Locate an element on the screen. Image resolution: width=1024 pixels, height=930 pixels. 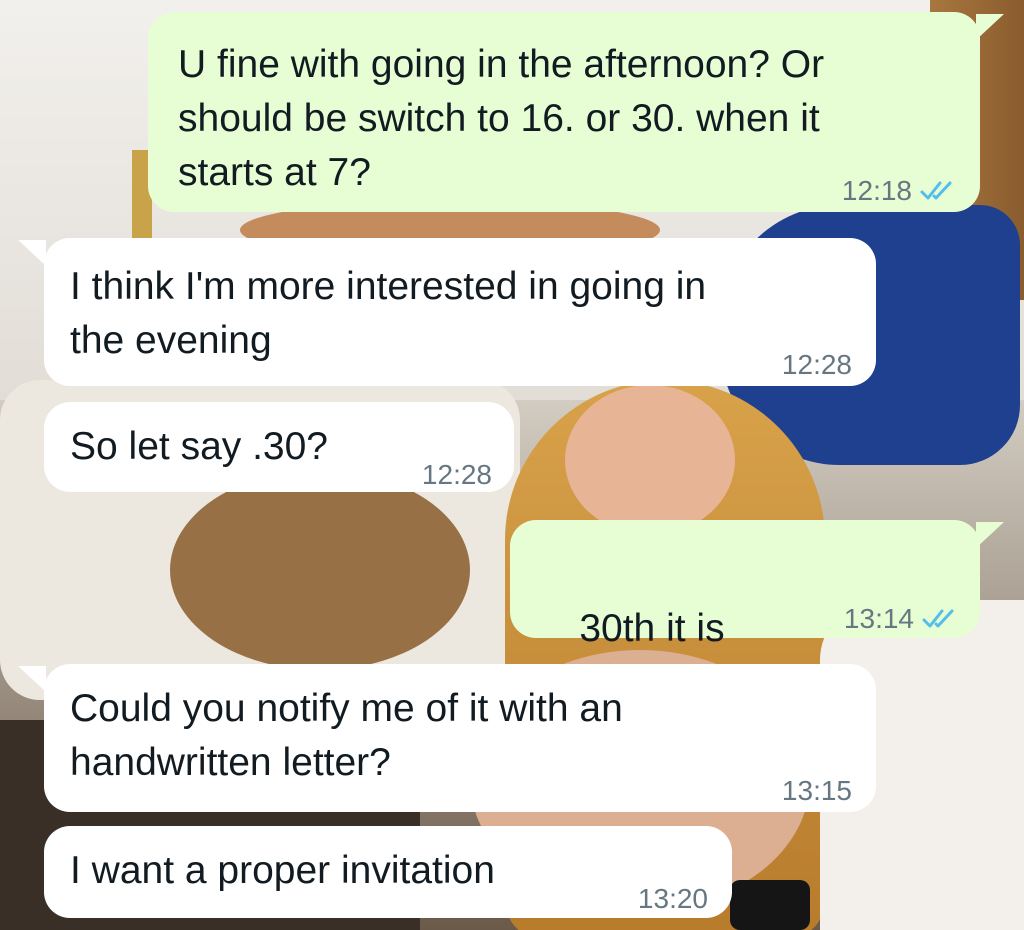
message-time: 12:18 is located at coordinates (876, 190).